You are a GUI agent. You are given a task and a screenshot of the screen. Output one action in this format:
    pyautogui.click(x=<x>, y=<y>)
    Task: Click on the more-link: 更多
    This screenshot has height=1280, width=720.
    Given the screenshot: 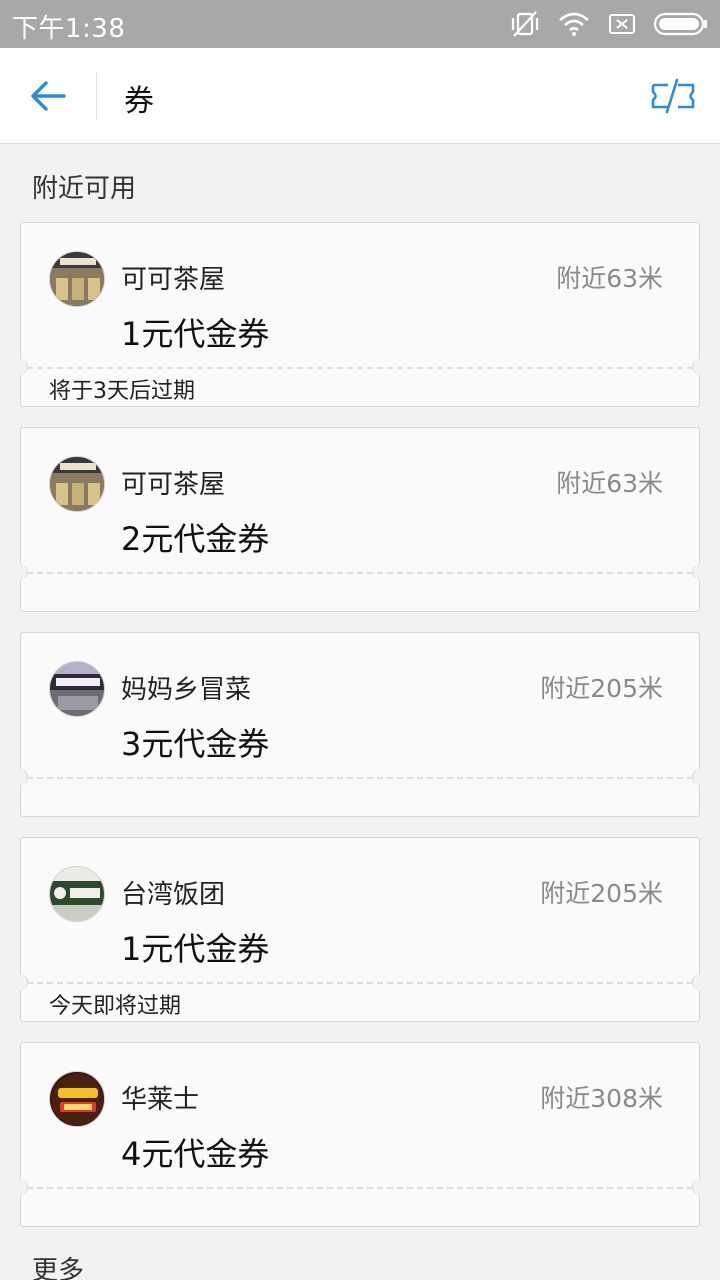 What is the action you would take?
    pyautogui.click(x=58, y=1265)
    